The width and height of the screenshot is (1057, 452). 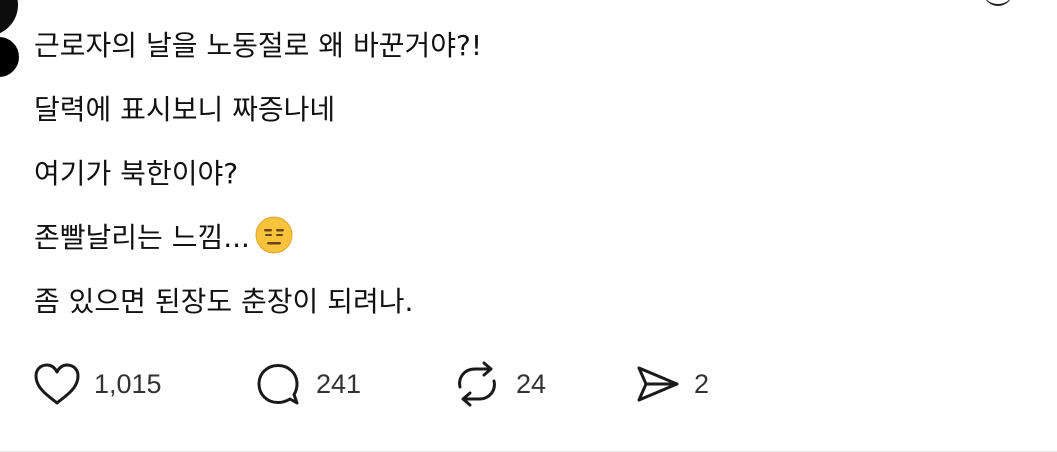 I want to click on expressionless-face-icon, so click(x=274, y=235).